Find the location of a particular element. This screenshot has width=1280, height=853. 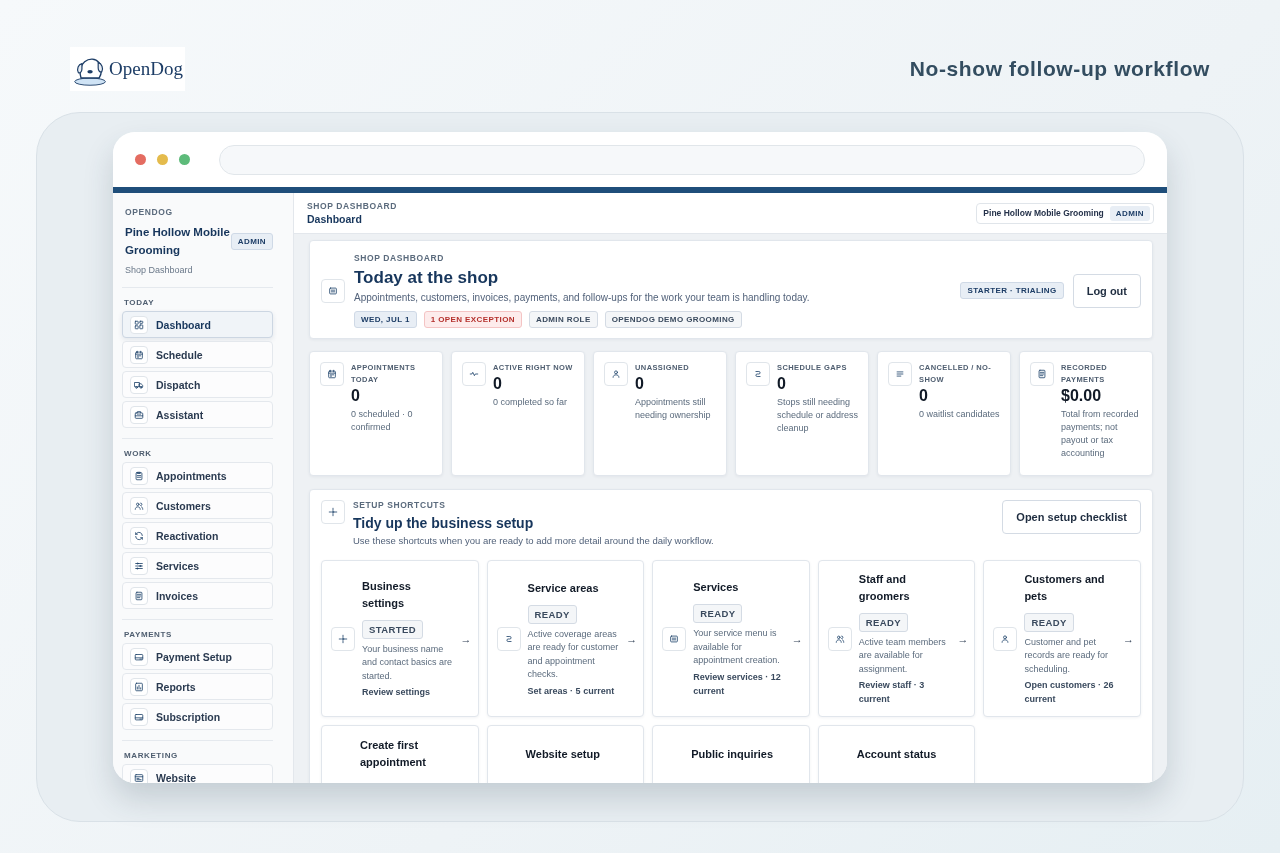

stat-value: $0.00 is located at coordinates (1082, 396).